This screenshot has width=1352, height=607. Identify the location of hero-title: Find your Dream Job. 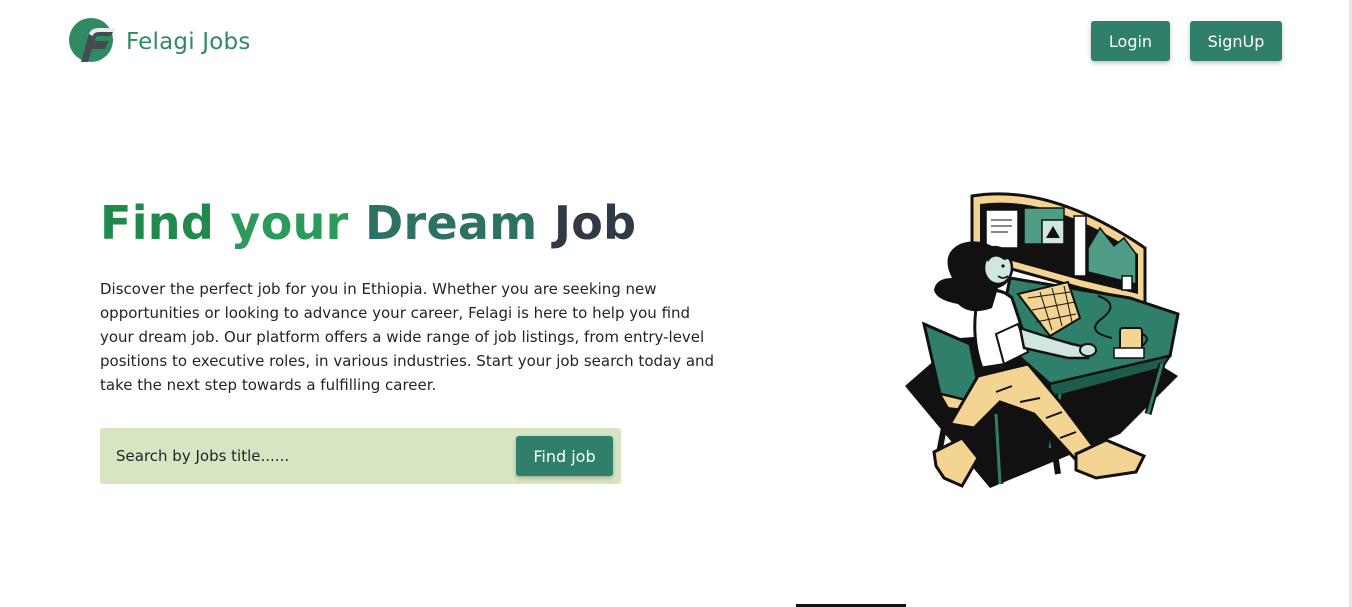
(368, 223).